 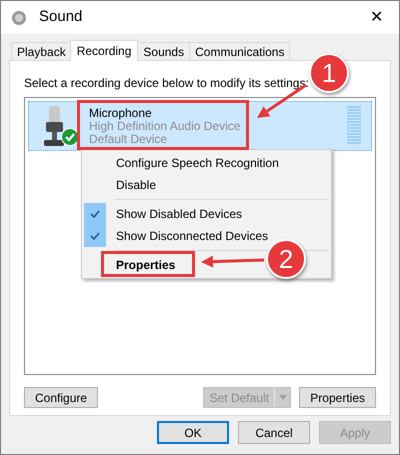 What do you see at coordinates (282, 397) in the screenshot?
I see `caret-icon` at bounding box center [282, 397].